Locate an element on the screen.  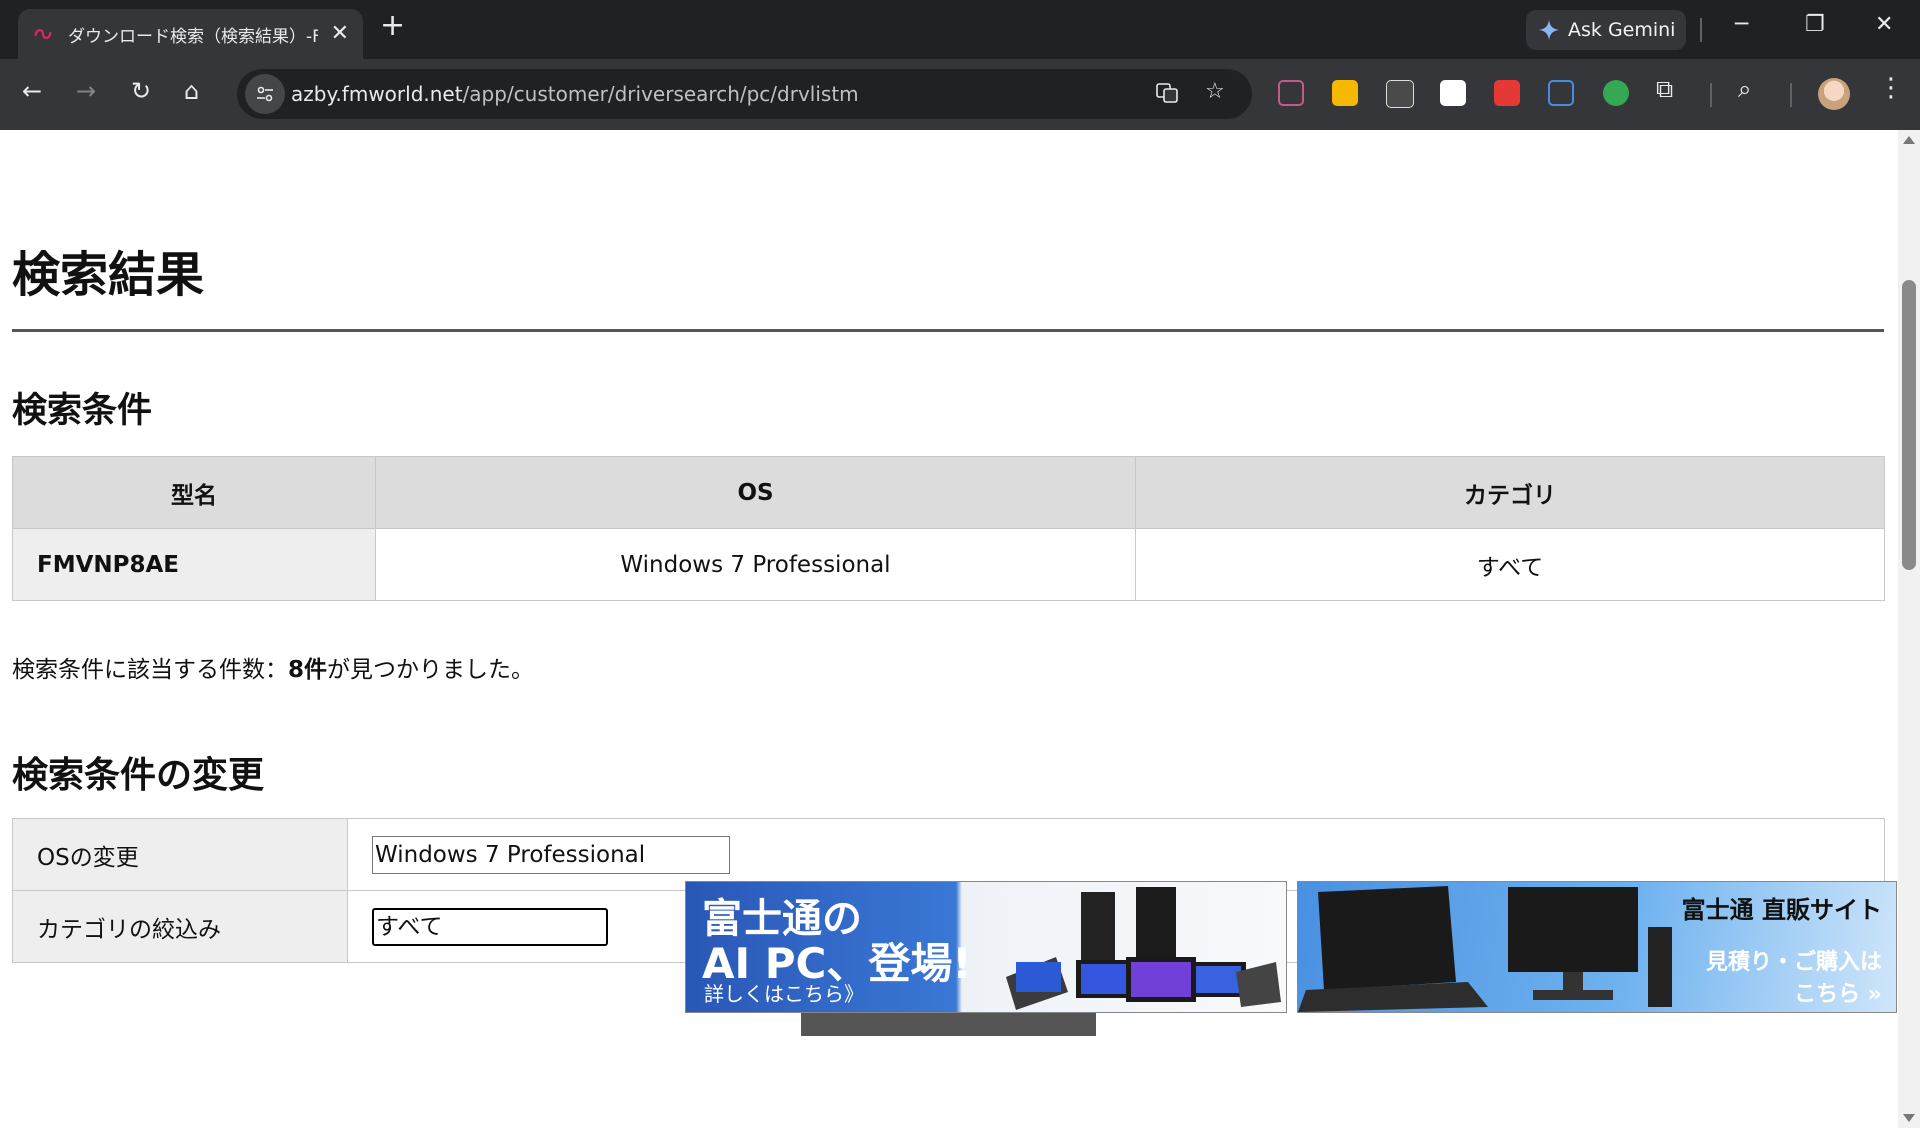
result-heading: 検索結果 is located at coordinates (108, 275).